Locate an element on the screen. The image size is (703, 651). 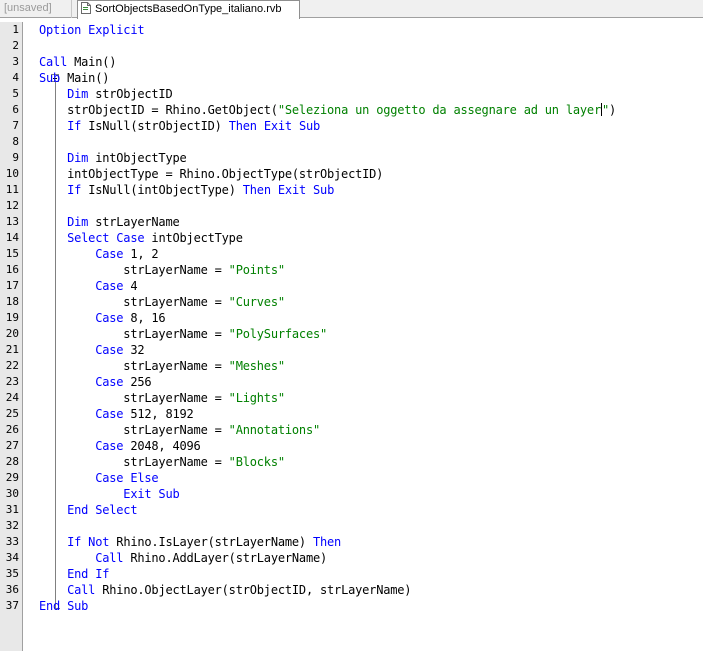
line-number: 33 is located at coordinates (12, 541).